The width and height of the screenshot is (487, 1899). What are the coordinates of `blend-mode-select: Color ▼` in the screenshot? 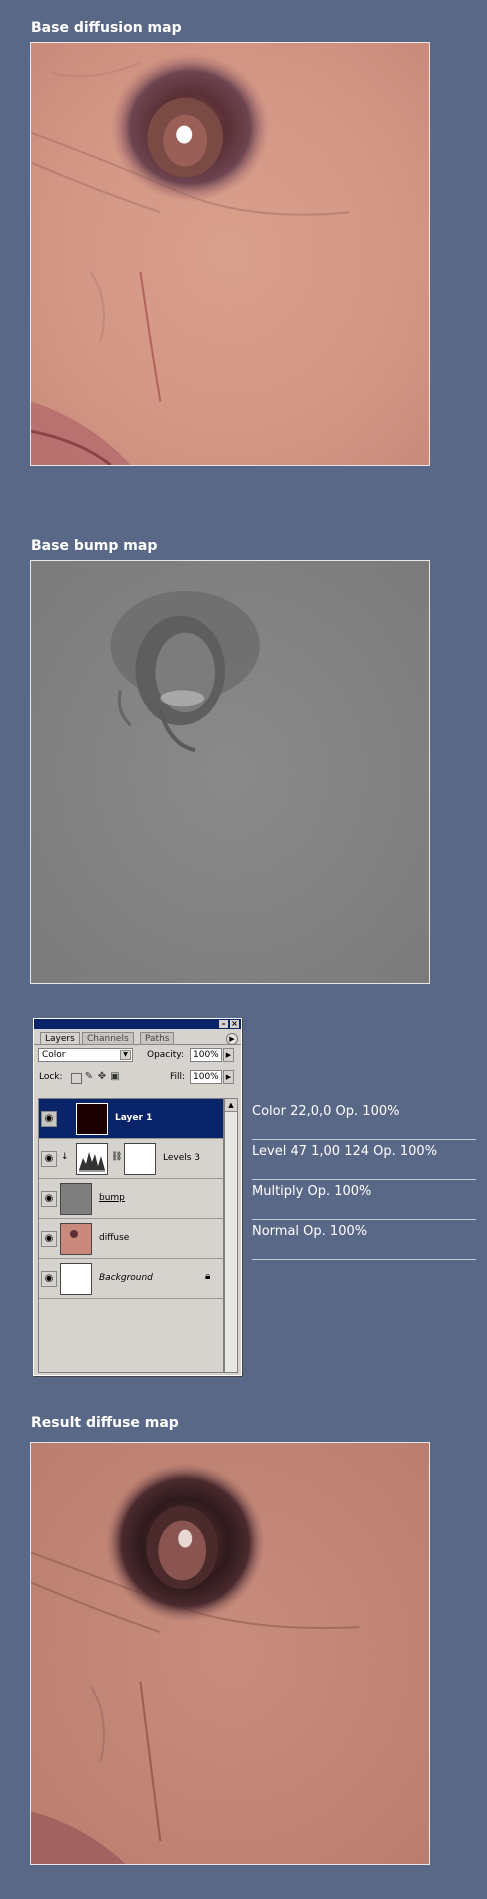 It's located at (85, 1055).